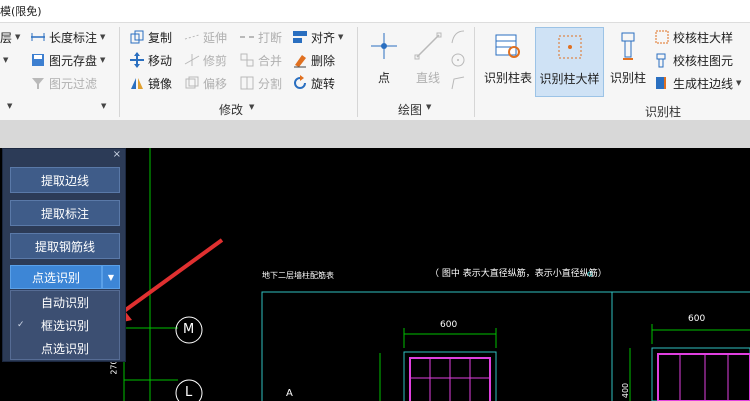 This screenshot has height=401, width=750. I want to click on column-table-icon, so click(508, 46).